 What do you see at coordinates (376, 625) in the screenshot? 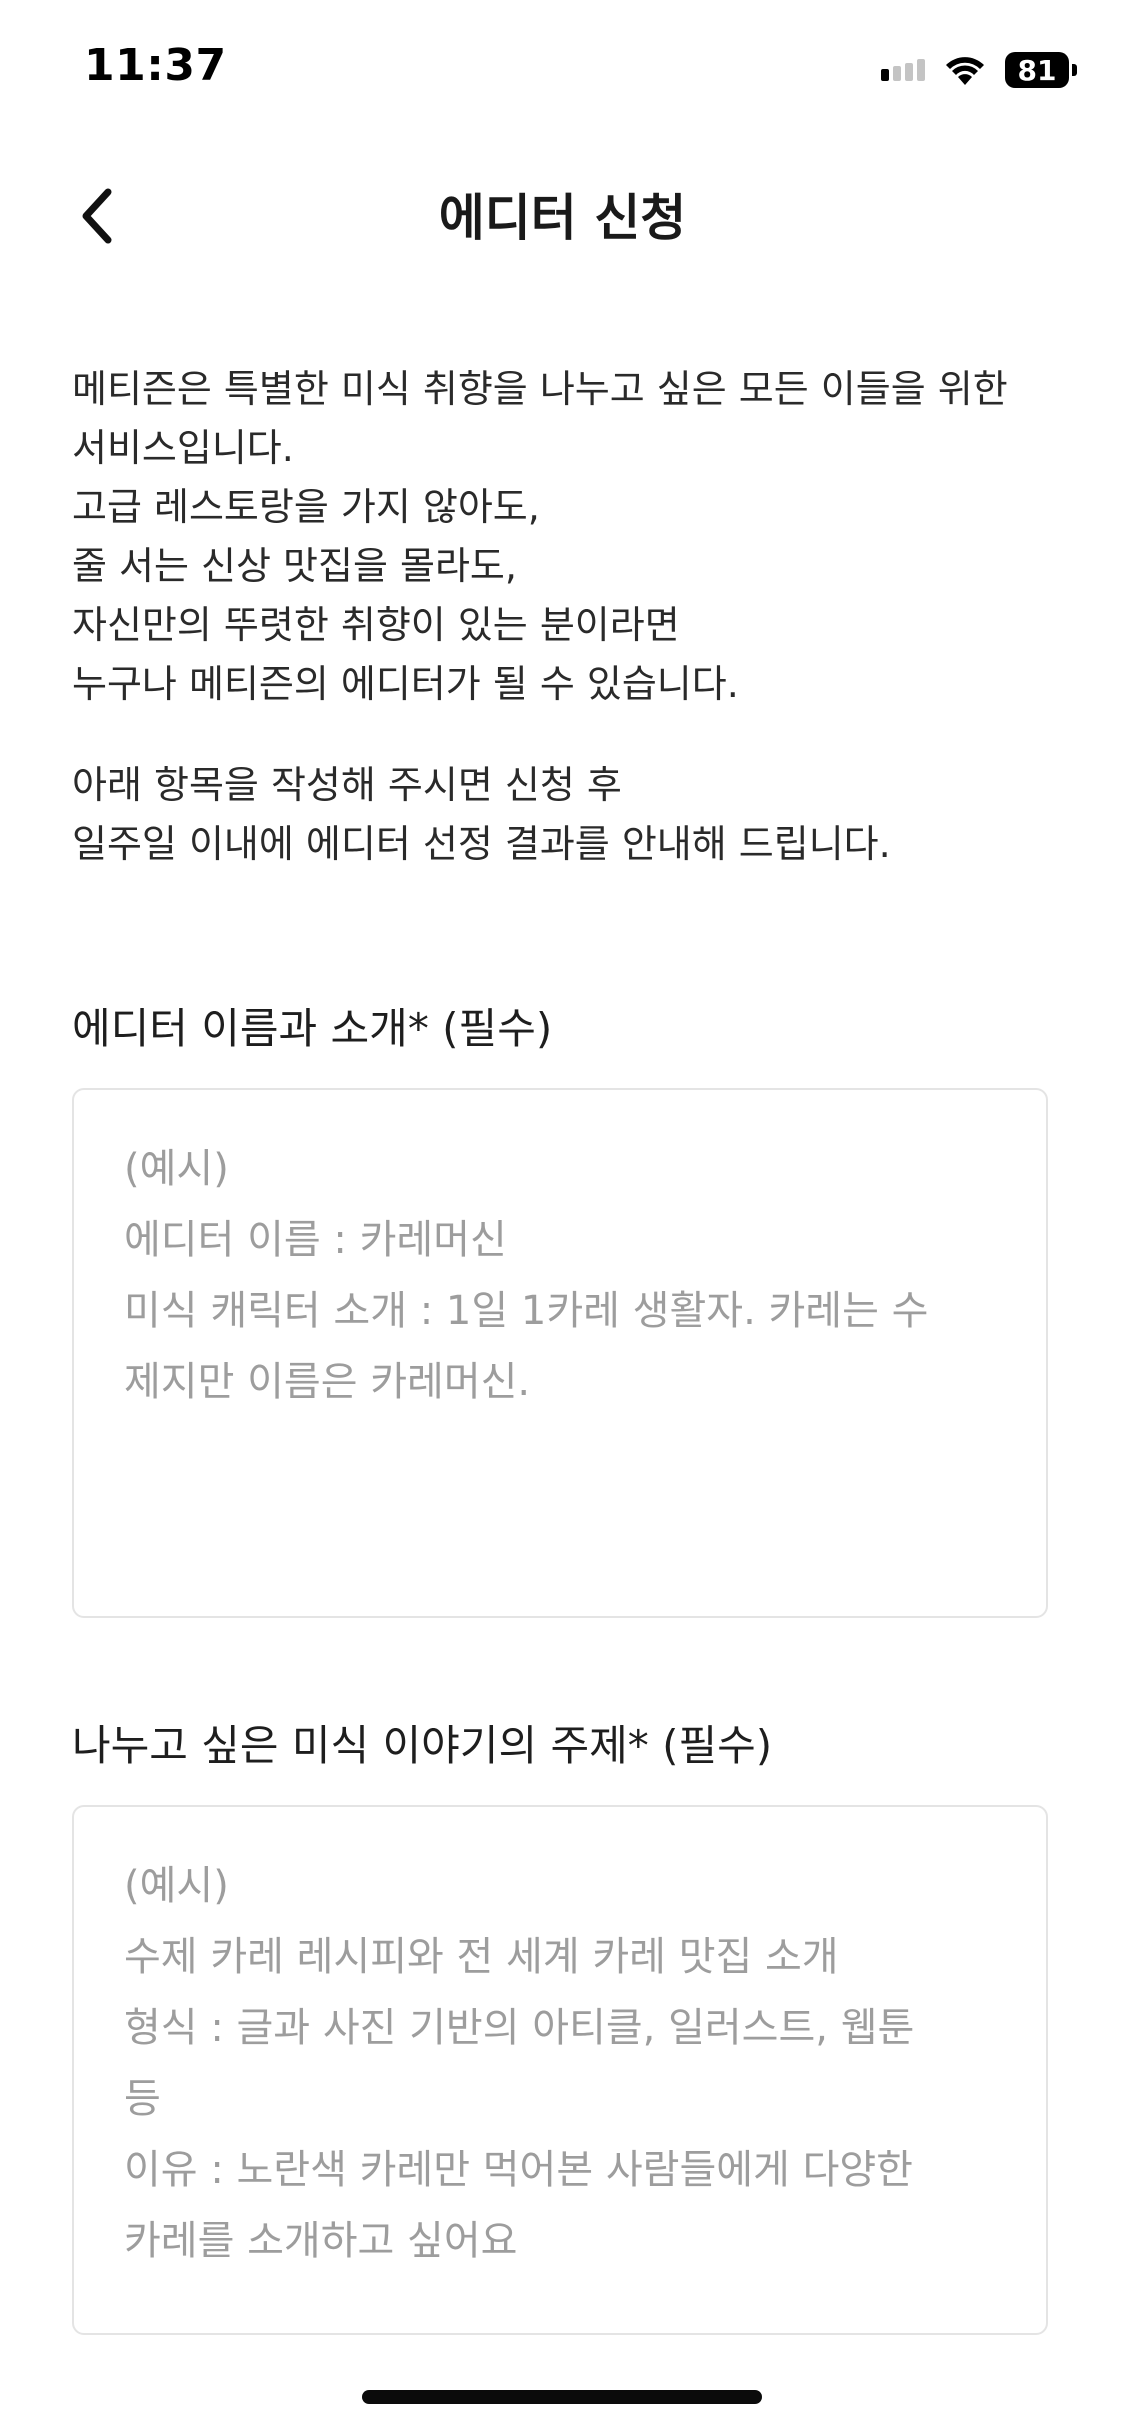
I see `intro-line: 자신만의 뚜렷한 취향이 있는 분이라면` at bounding box center [376, 625].